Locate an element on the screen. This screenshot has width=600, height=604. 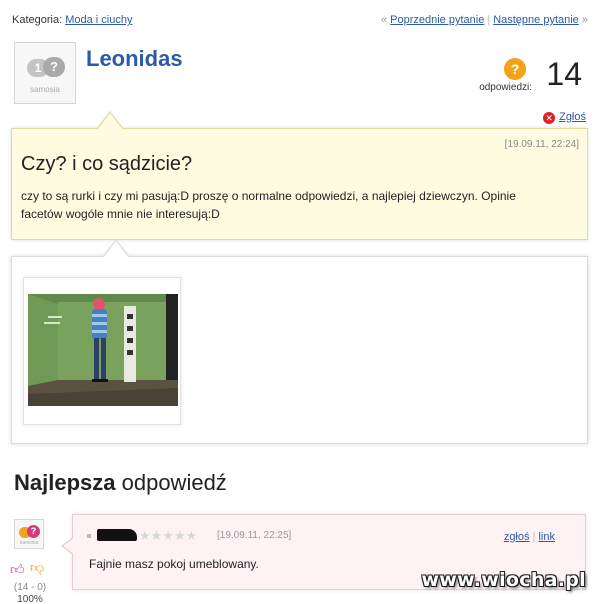
avatar-bubbles-icon: 1 ? is located at coordinates (47, 69).